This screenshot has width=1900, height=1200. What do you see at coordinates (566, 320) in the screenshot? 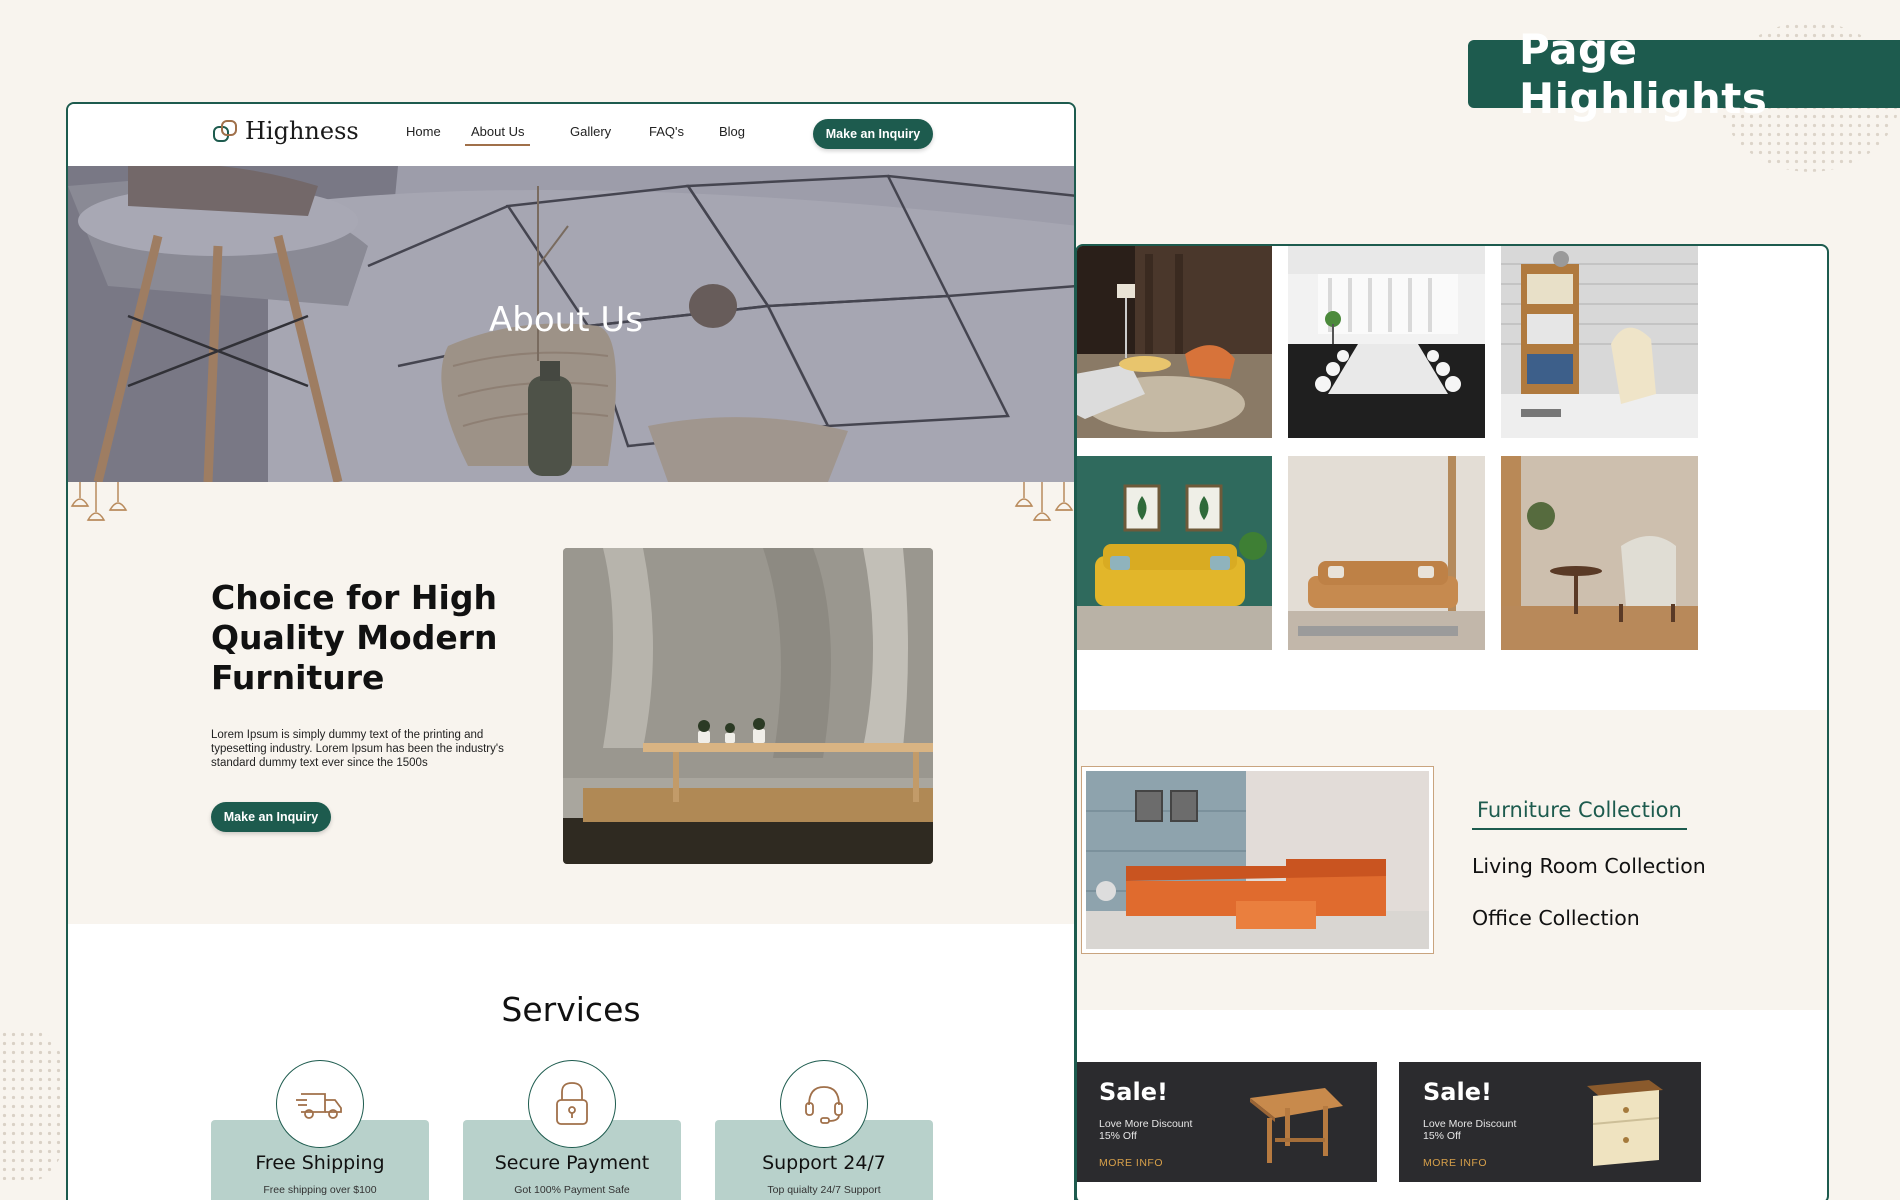
I see `hero-title: About Us` at bounding box center [566, 320].